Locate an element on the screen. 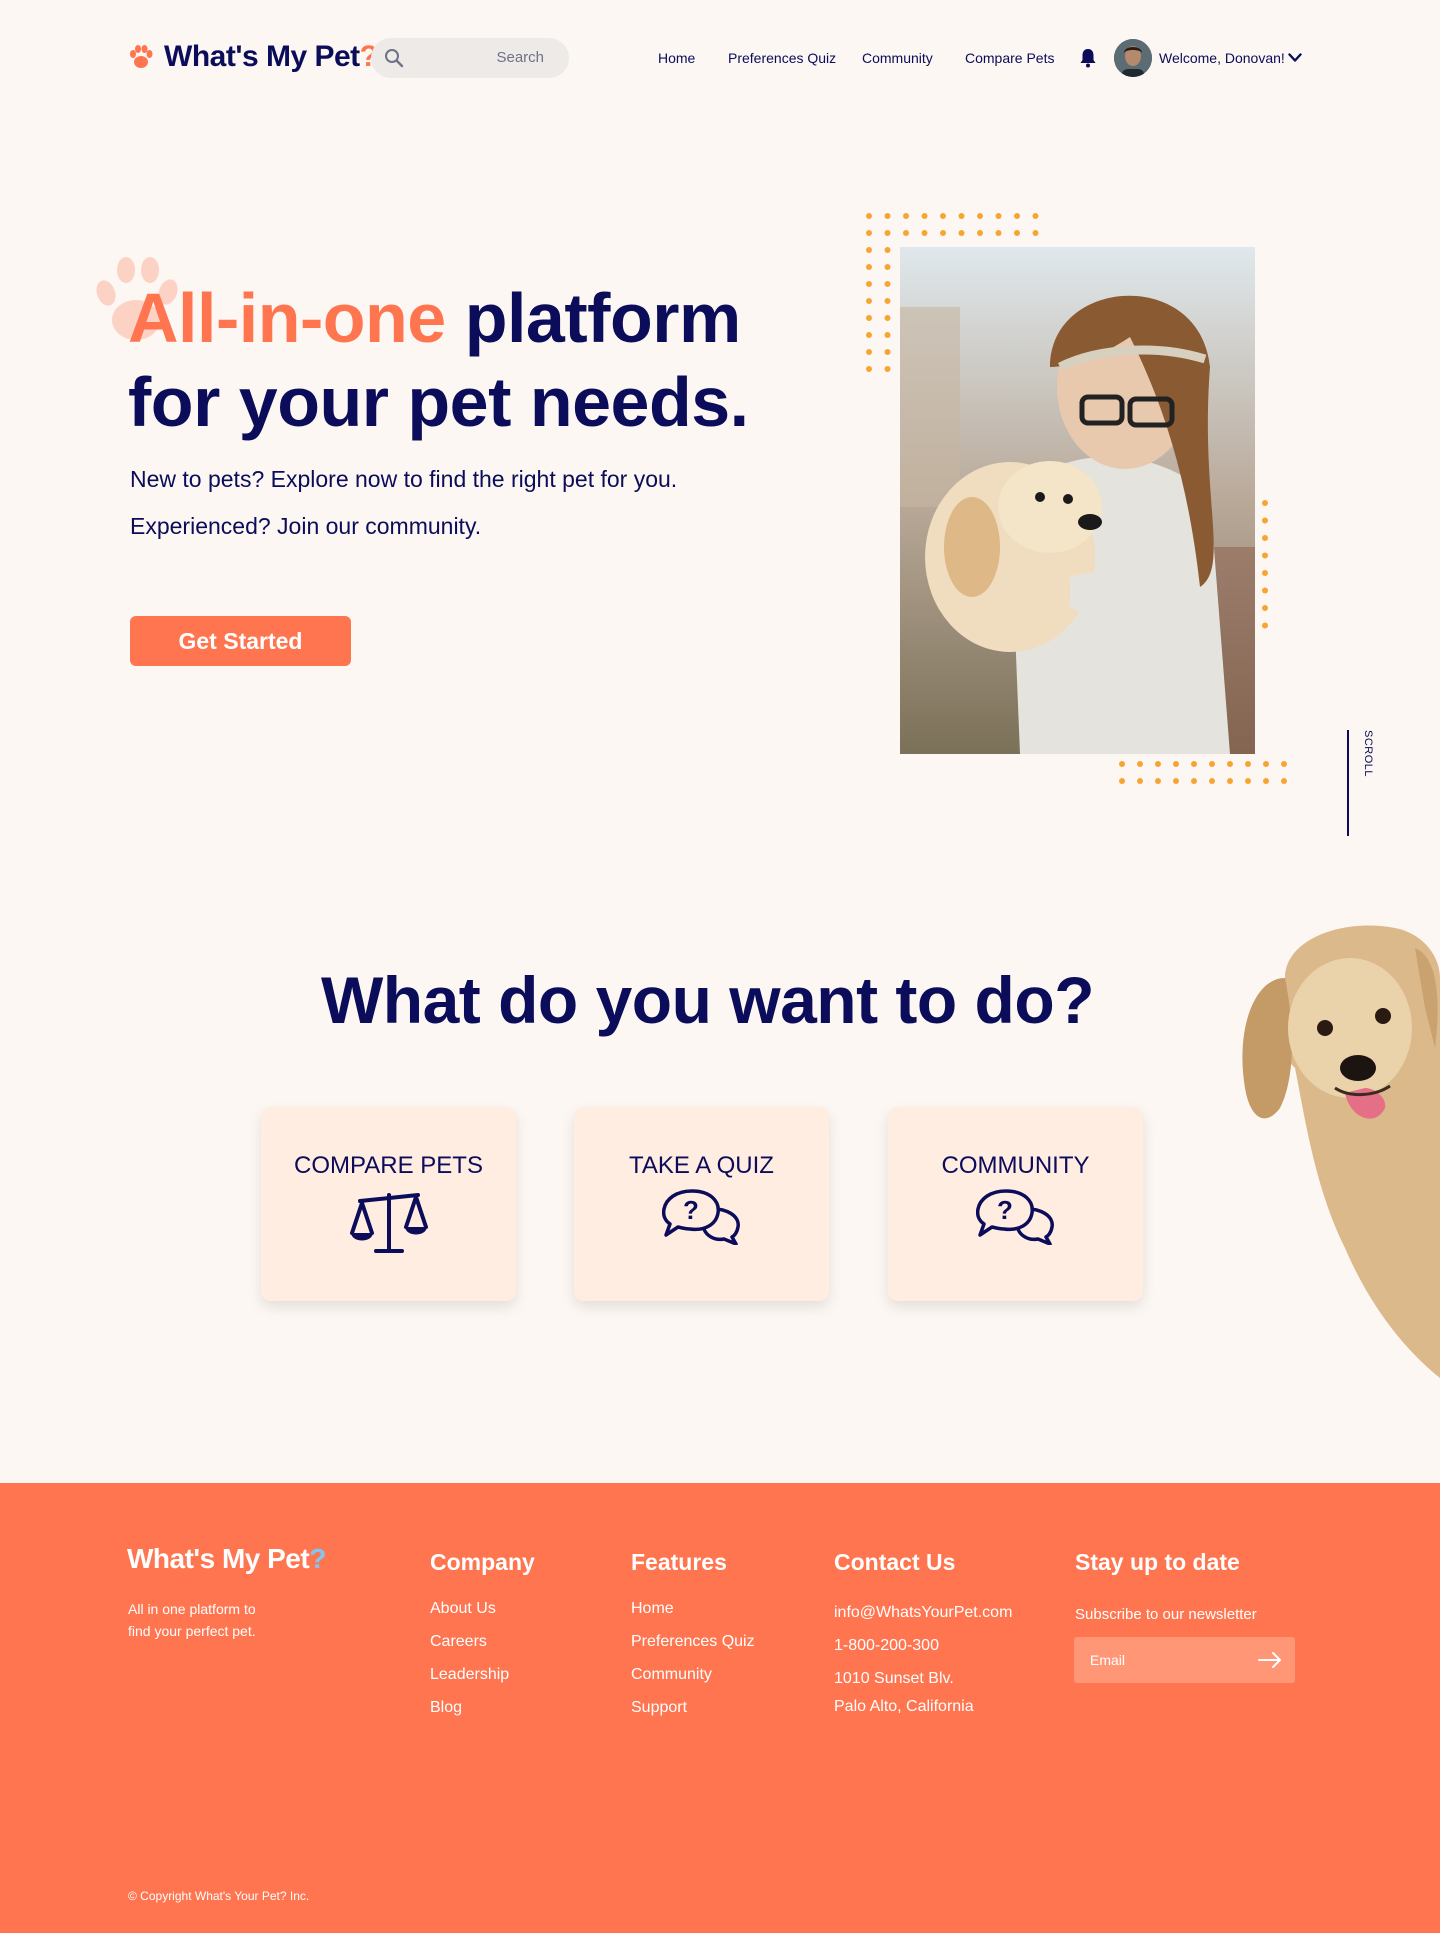  nav-preferences-quiz: Preferences Quiz is located at coordinates (782, 58).